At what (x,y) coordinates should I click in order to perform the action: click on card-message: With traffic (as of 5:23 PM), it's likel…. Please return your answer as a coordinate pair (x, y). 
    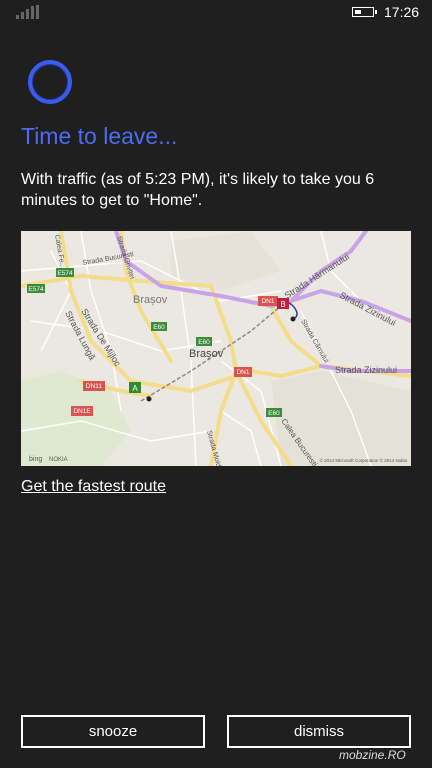
    Looking at the image, I should click on (198, 190).